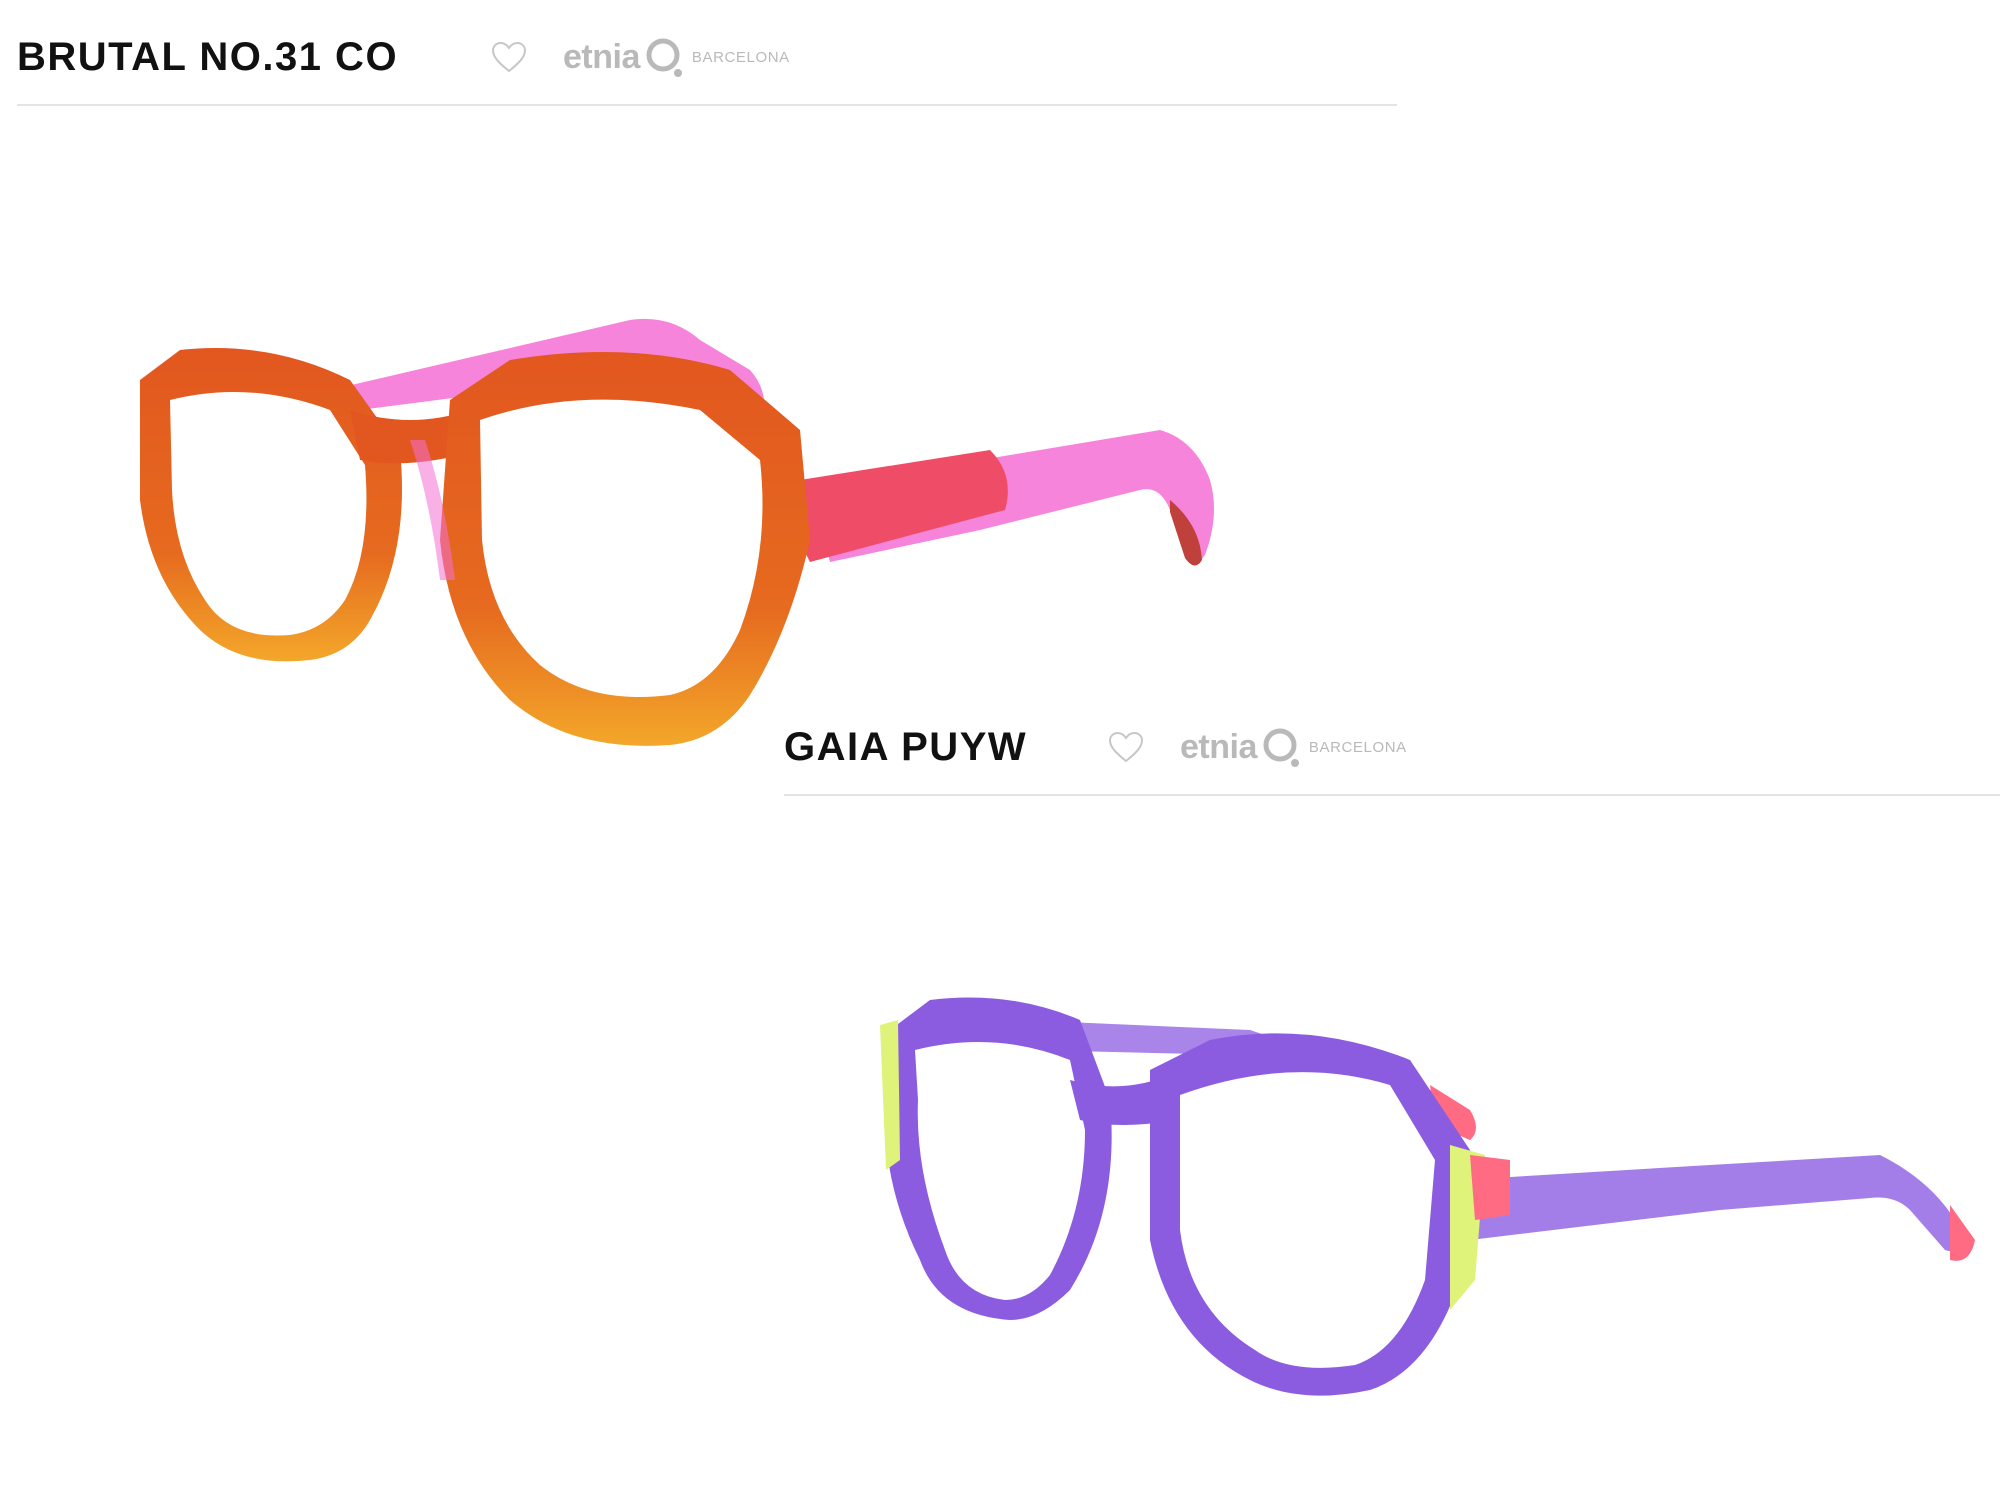 This screenshot has width=2000, height=1500. What do you see at coordinates (945, 747) in the screenshot?
I see `product-title: GAIA PUYW` at bounding box center [945, 747].